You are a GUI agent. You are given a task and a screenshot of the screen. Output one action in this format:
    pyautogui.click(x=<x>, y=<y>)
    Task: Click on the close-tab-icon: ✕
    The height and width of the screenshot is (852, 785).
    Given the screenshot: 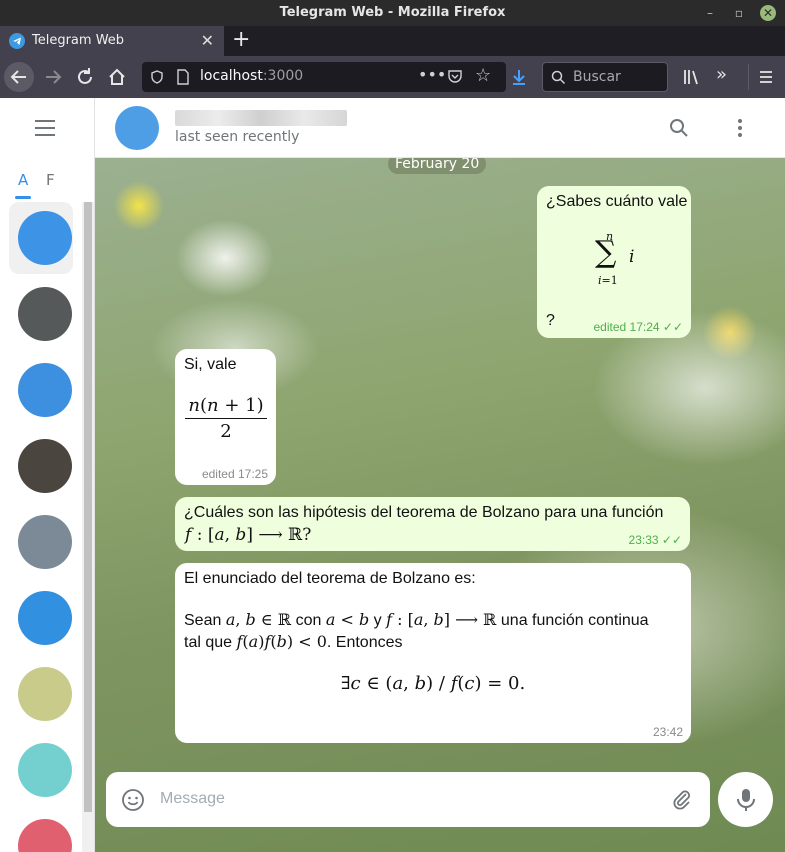 What is the action you would take?
    pyautogui.click(x=207, y=40)
    